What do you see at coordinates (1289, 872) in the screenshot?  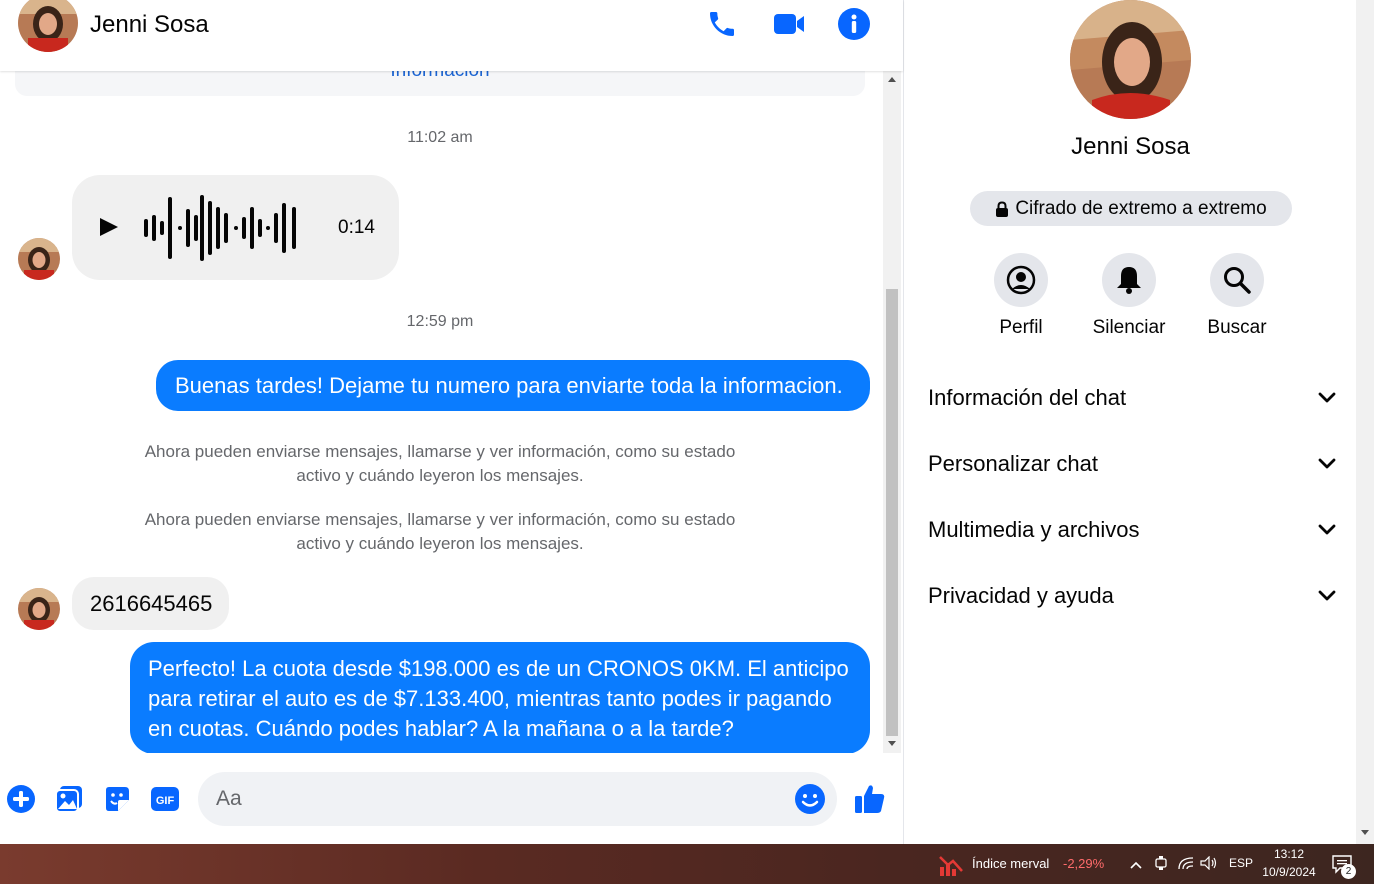 I see `clock-date: 10/9/2024` at bounding box center [1289, 872].